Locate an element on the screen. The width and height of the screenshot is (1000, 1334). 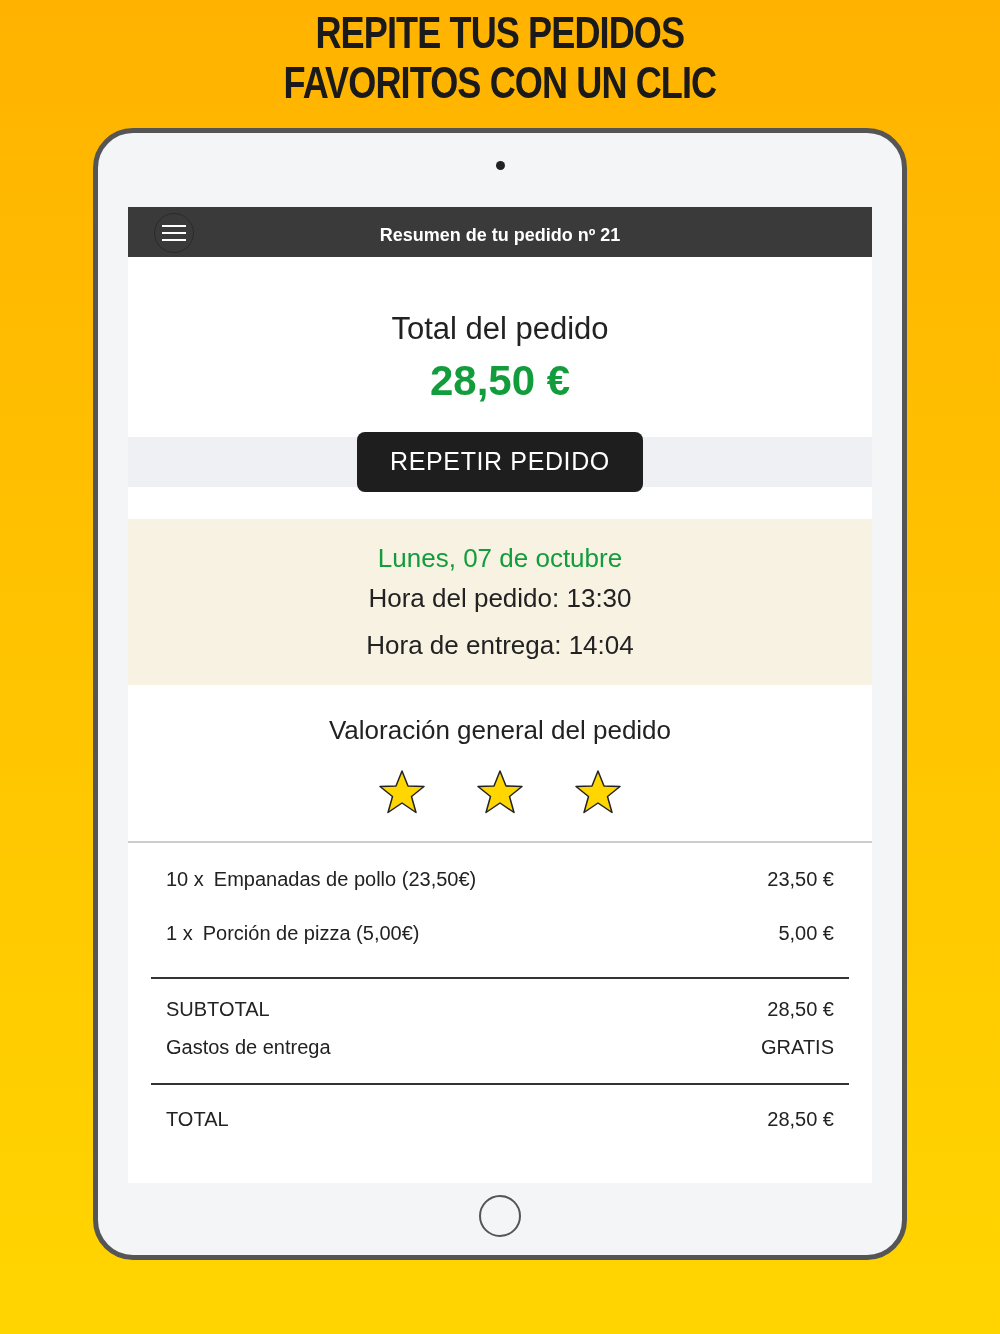
order-time: Hora del pedido: 13:30 is located at coordinates (500, 598).